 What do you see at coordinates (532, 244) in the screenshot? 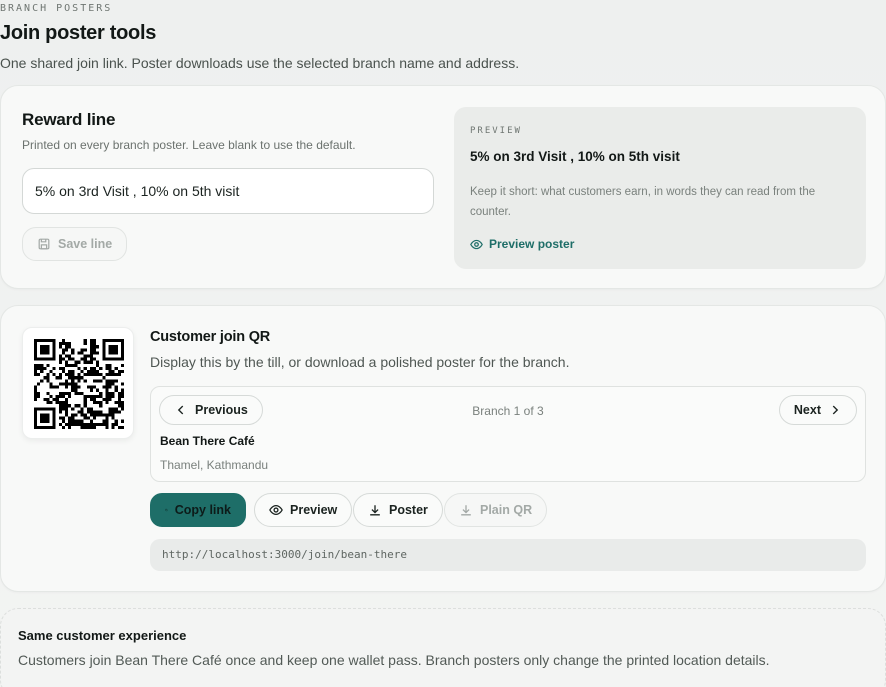
I see `preview-poster-label: Preview poster` at bounding box center [532, 244].